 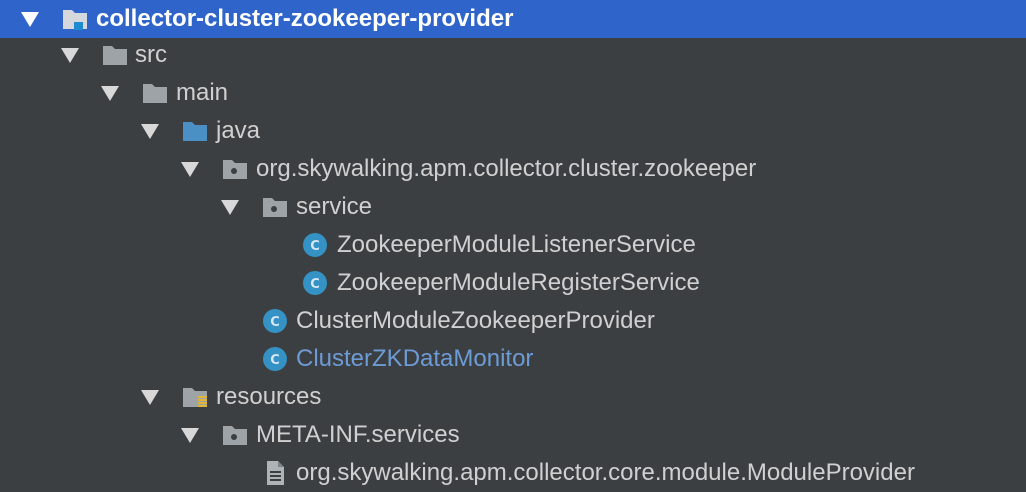 I want to click on resources-folder-icon, so click(x=195, y=397).